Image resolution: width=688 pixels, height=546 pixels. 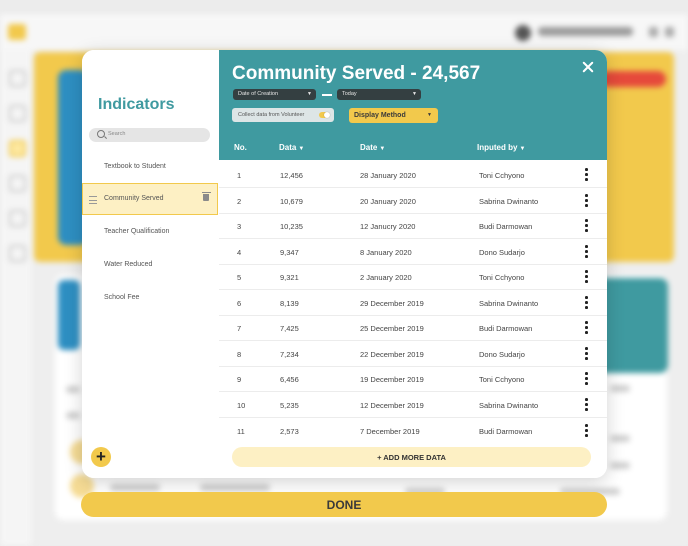 I want to click on search-icon, so click(x=101, y=134).